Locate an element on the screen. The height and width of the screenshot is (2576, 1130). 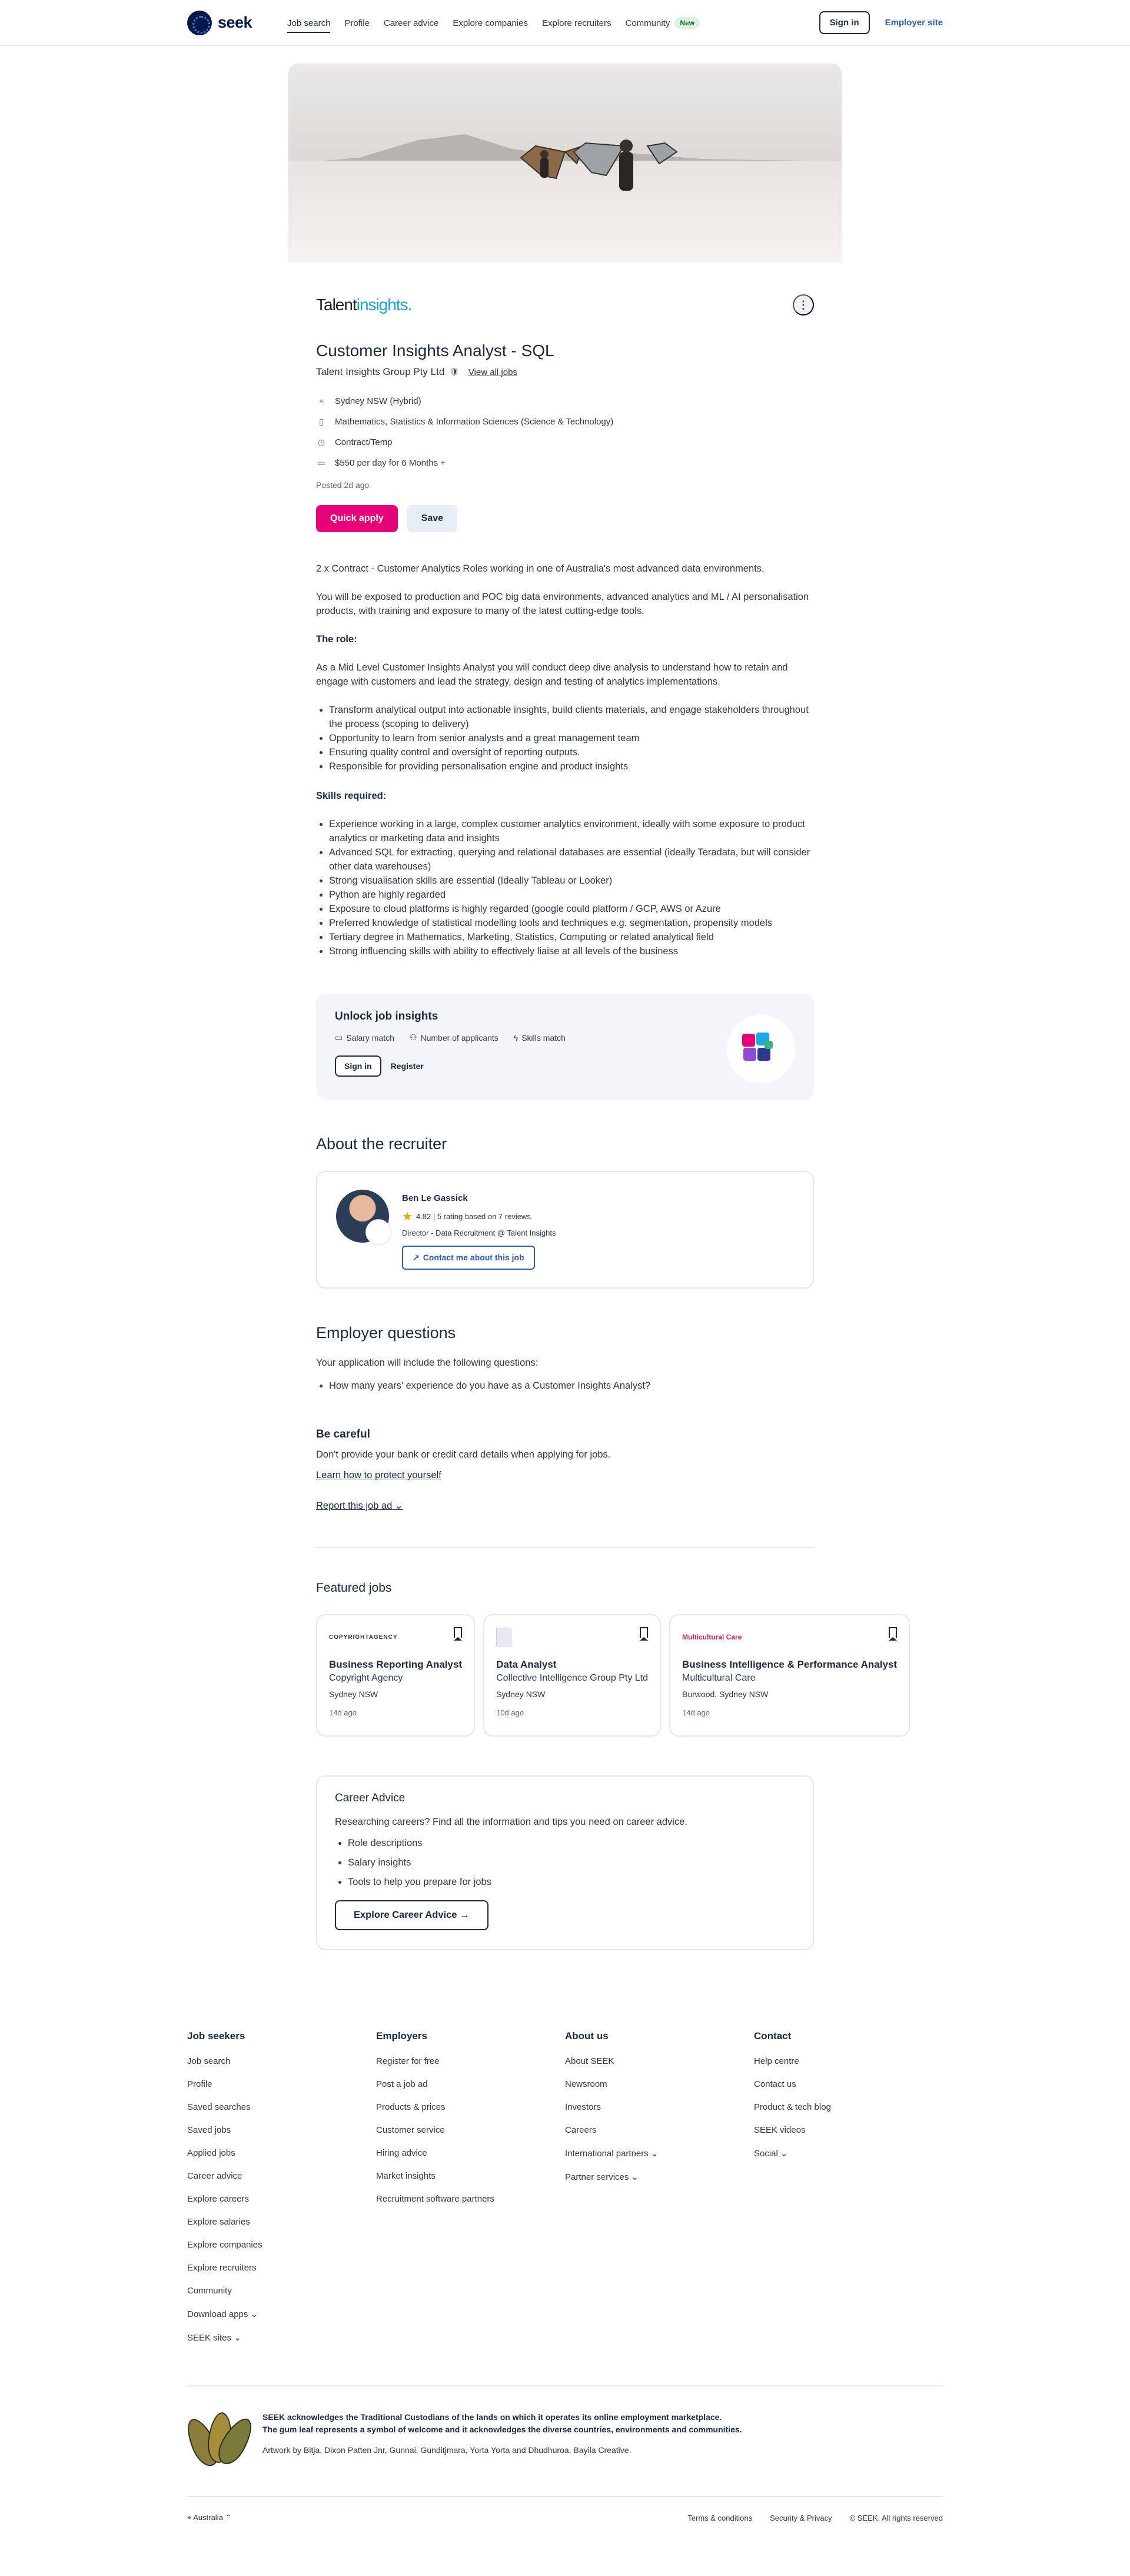
sign-in-button: Sign in is located at coordinates (844, 22).